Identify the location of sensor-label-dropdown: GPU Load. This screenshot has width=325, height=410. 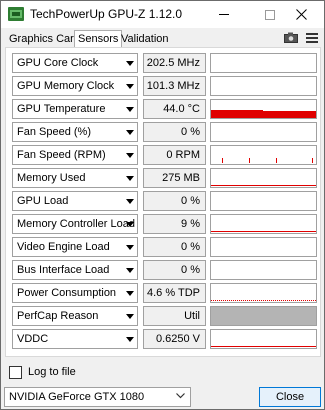
(75, 201).